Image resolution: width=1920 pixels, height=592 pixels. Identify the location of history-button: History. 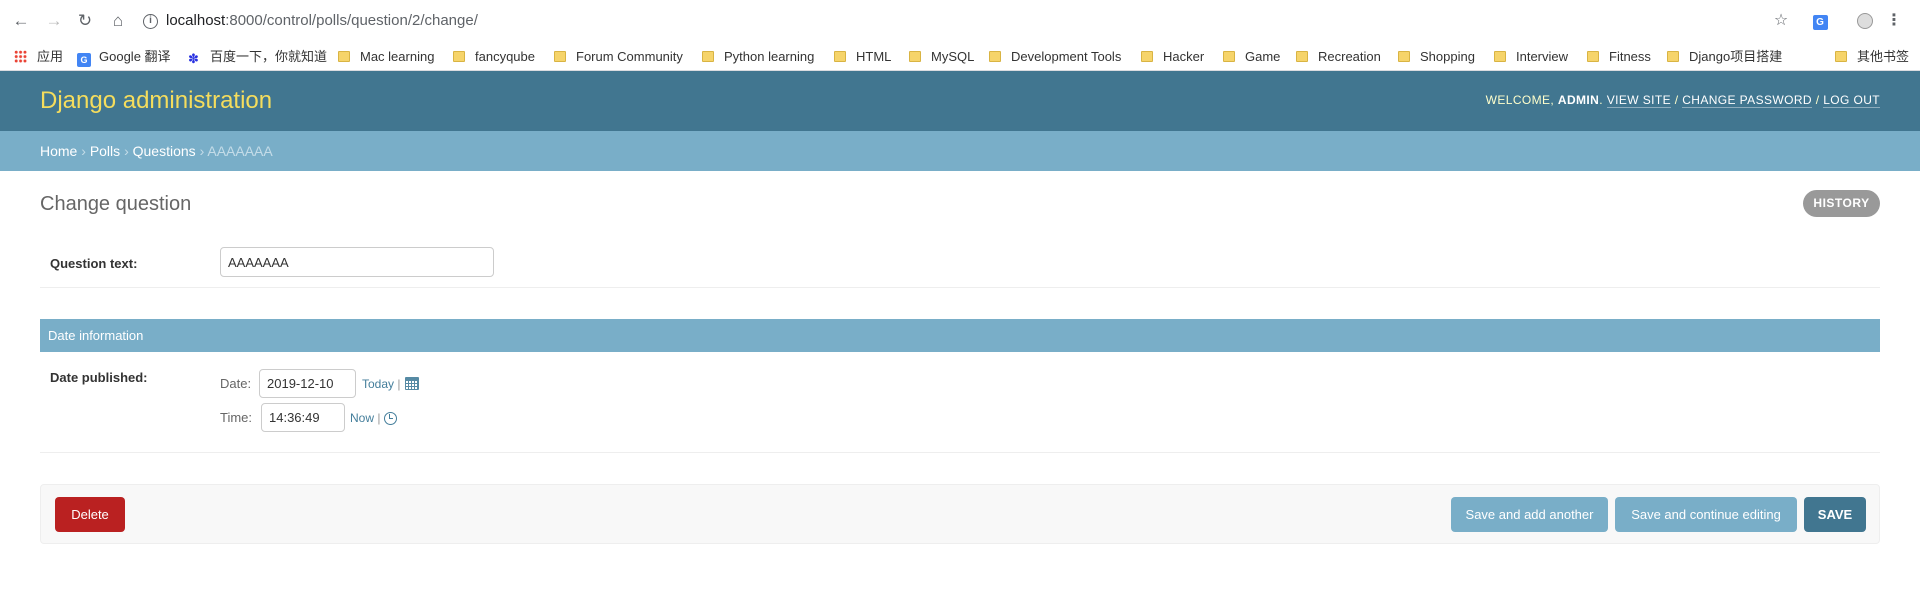
(1841, 203).